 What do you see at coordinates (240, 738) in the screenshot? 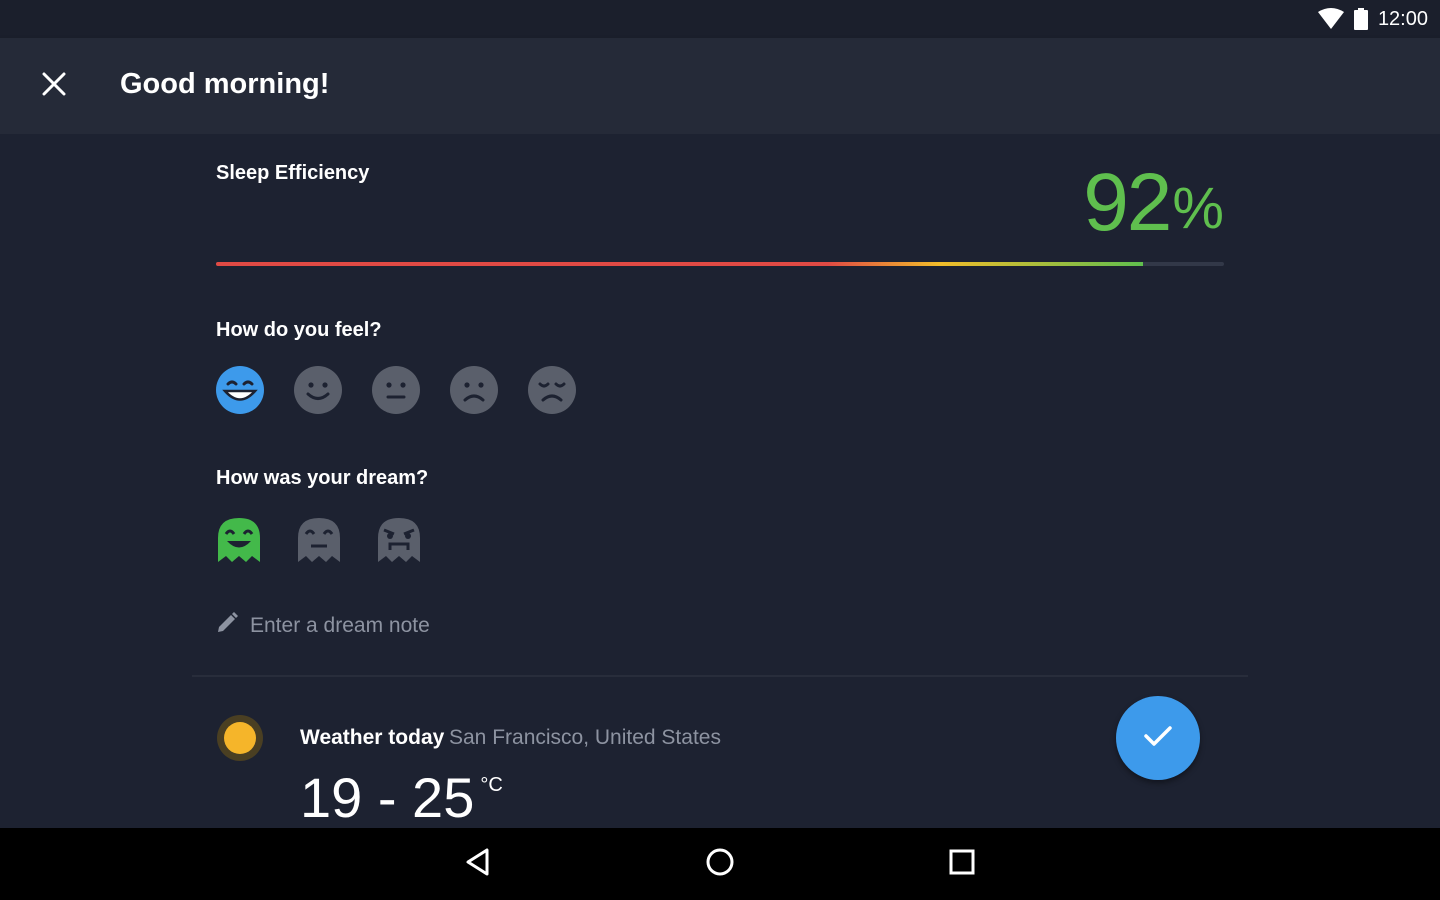
I see `sun-icon` at bounding box center [240, 738].